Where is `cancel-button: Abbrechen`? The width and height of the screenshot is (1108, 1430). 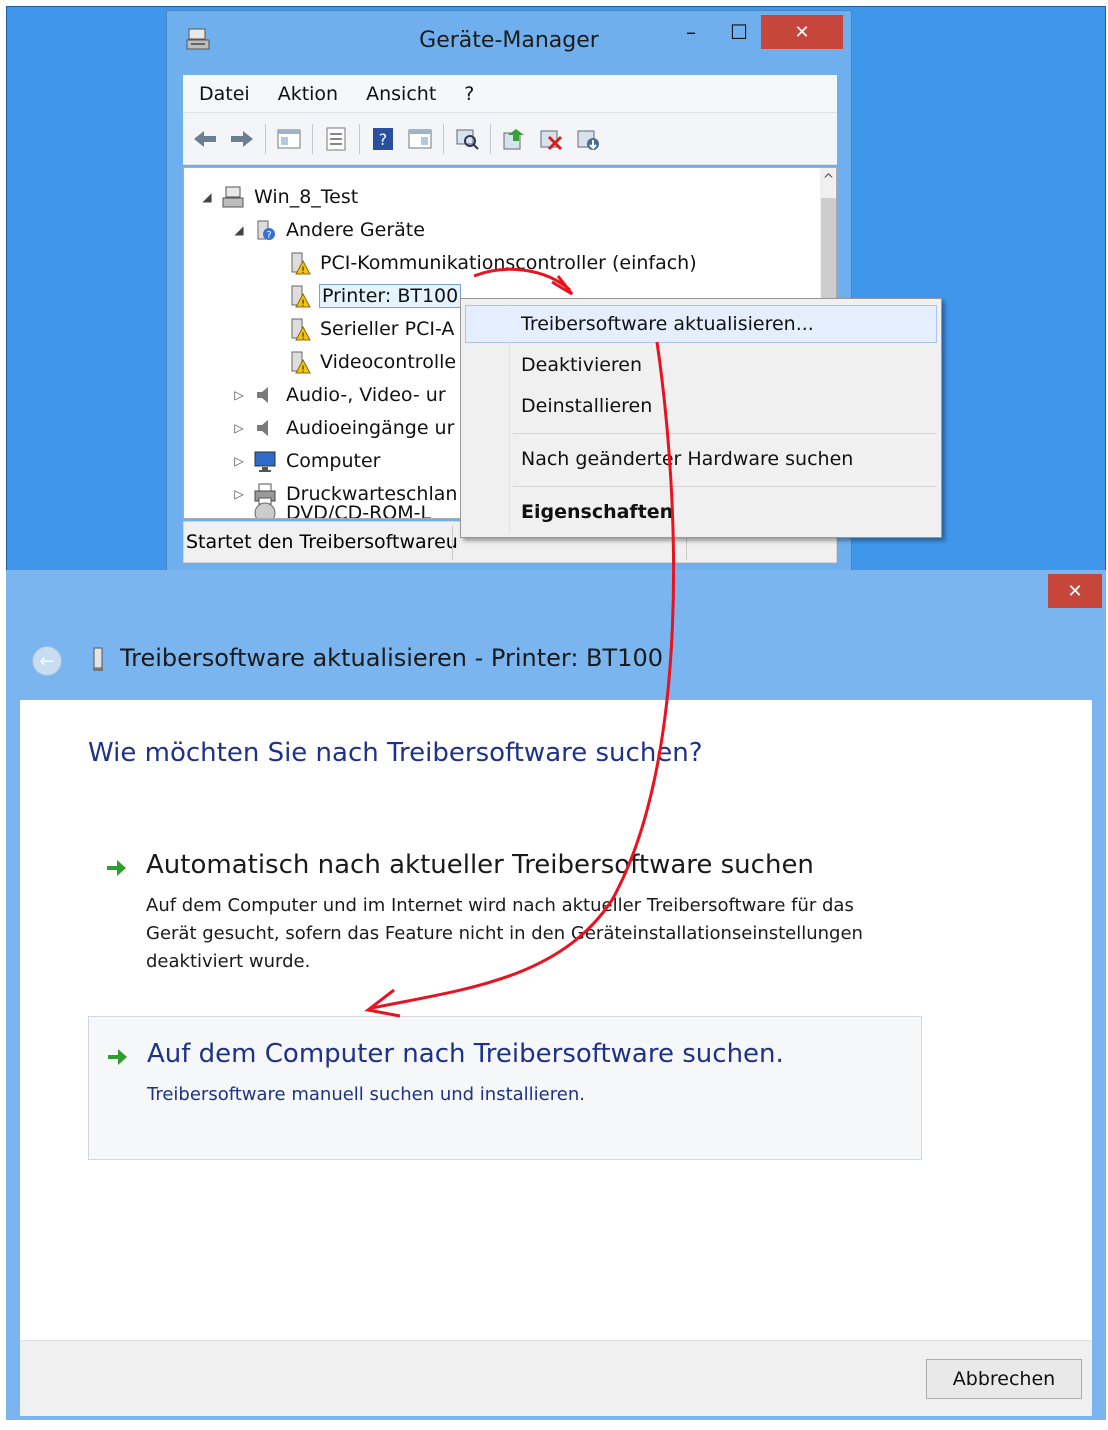
cancel-button: Abbrechen is located at coordinates (1004, 1379).